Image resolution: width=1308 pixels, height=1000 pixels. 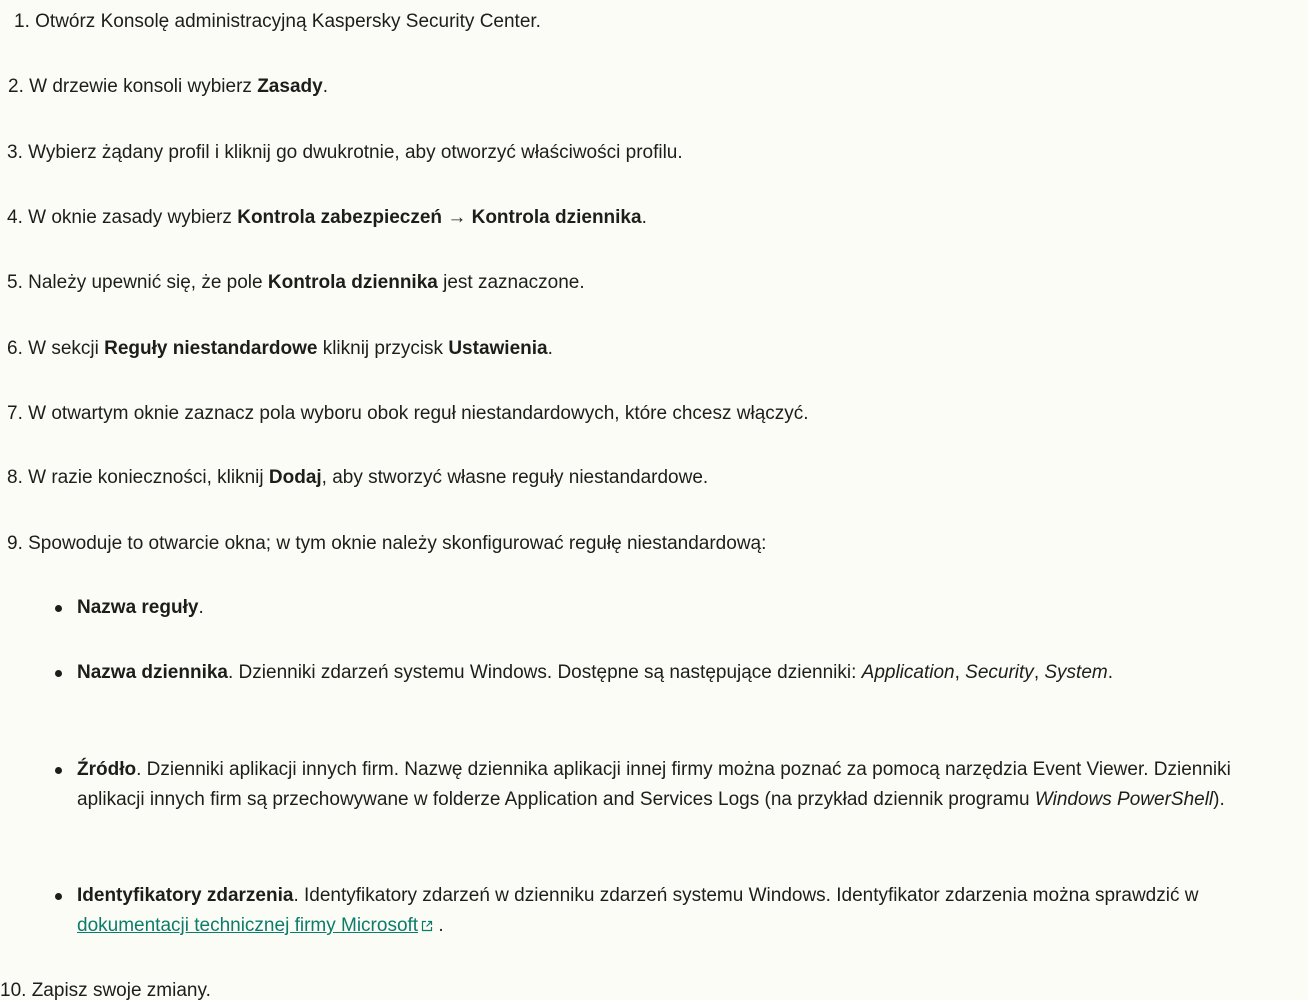 I want to click on bold-term: Kontrola zabezpieczeń, so click(x=340, y=217).